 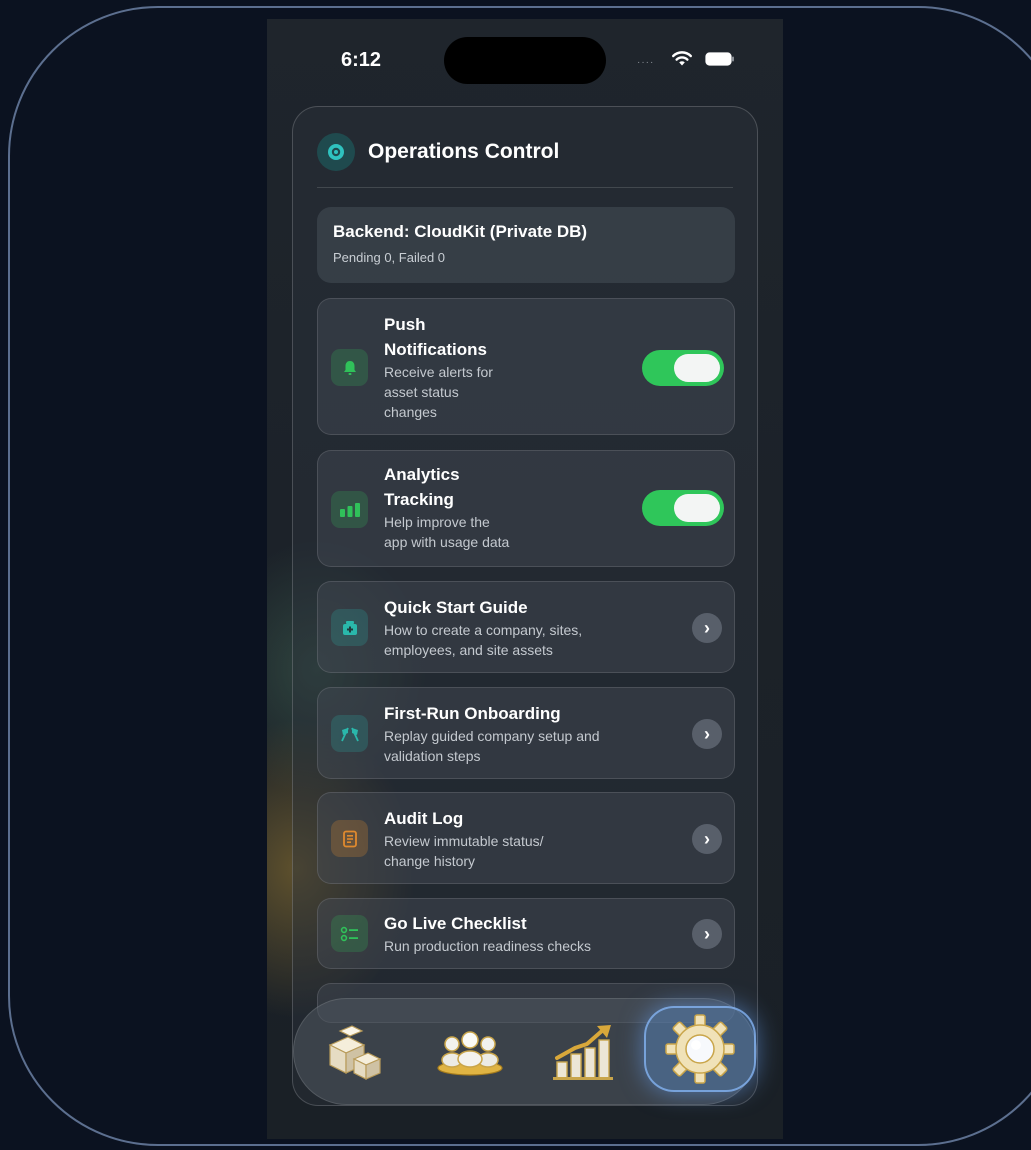 I want to click on tab-assets, so click(x=356, y=1052).